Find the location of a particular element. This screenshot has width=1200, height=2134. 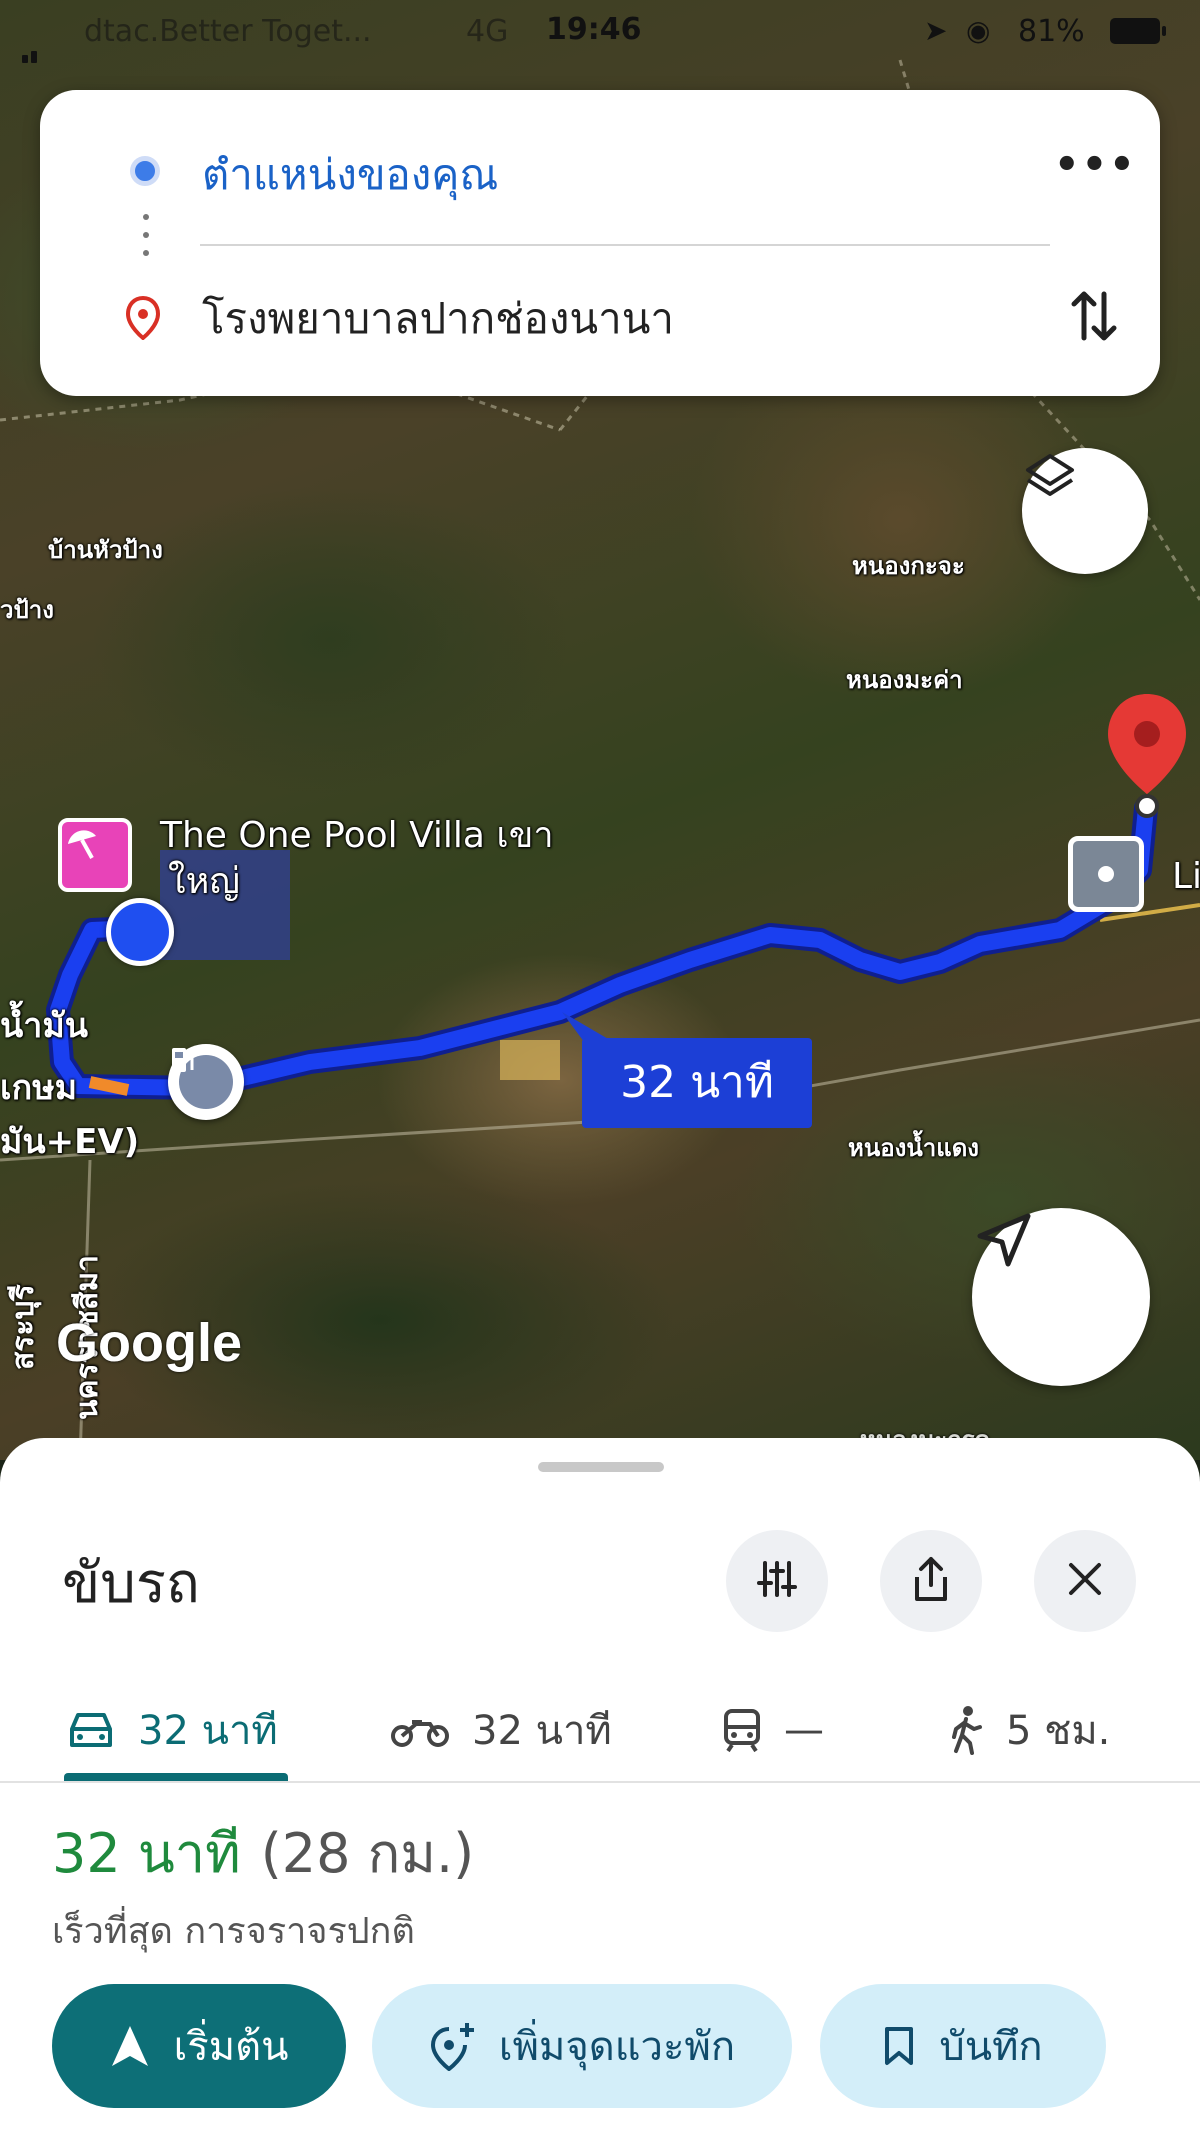

map-label: หนองมะค่า is located at coordinates (904, 680).